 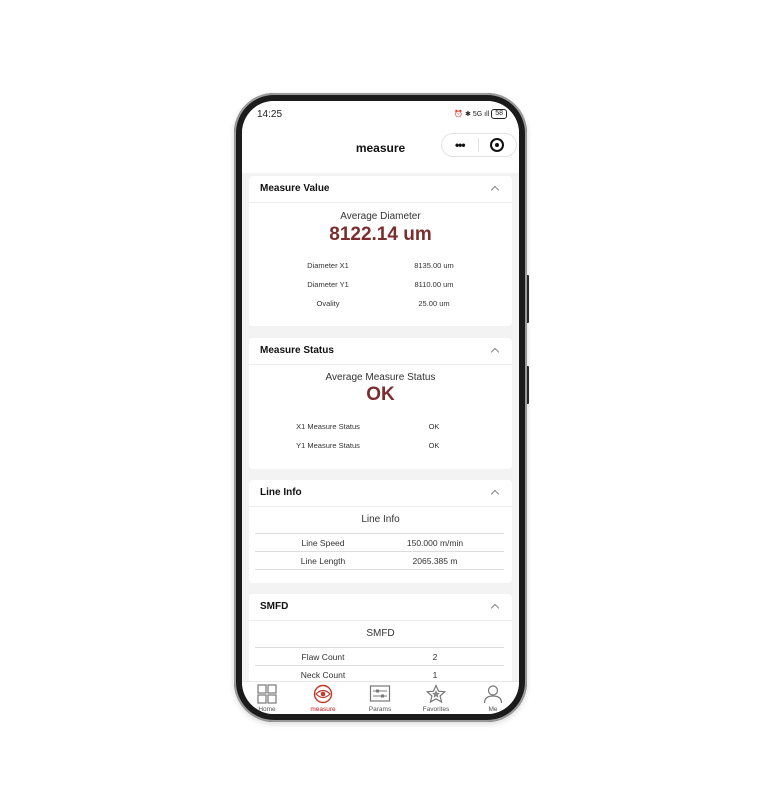 I want to click on smfd-caption: SMFD, so click(x=380, y=633).